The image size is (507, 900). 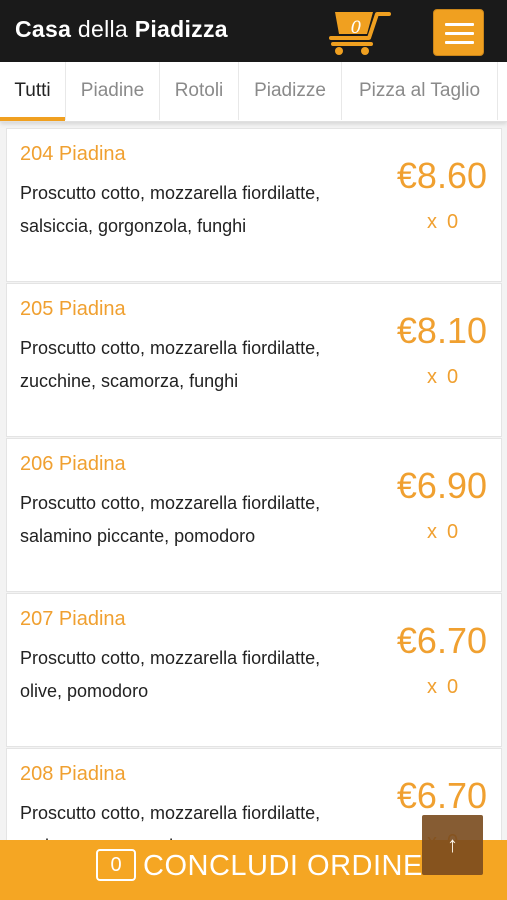 I want to click on top-bar: Casa della Piadizza 0, so click(x=253, y=31).